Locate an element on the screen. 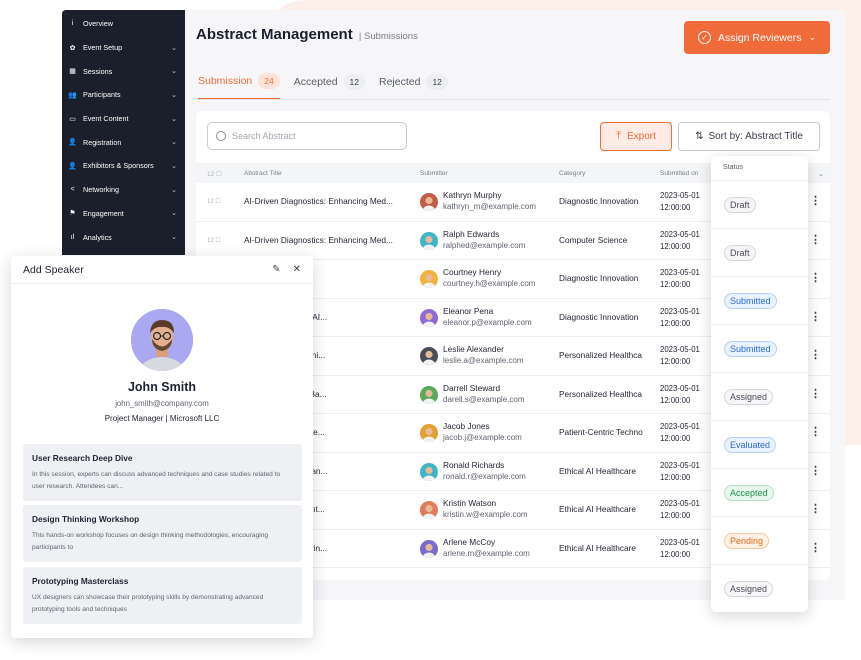  sidebar-item-participants: 👥 Participants ⌄ is located at coordinates (123, 95).